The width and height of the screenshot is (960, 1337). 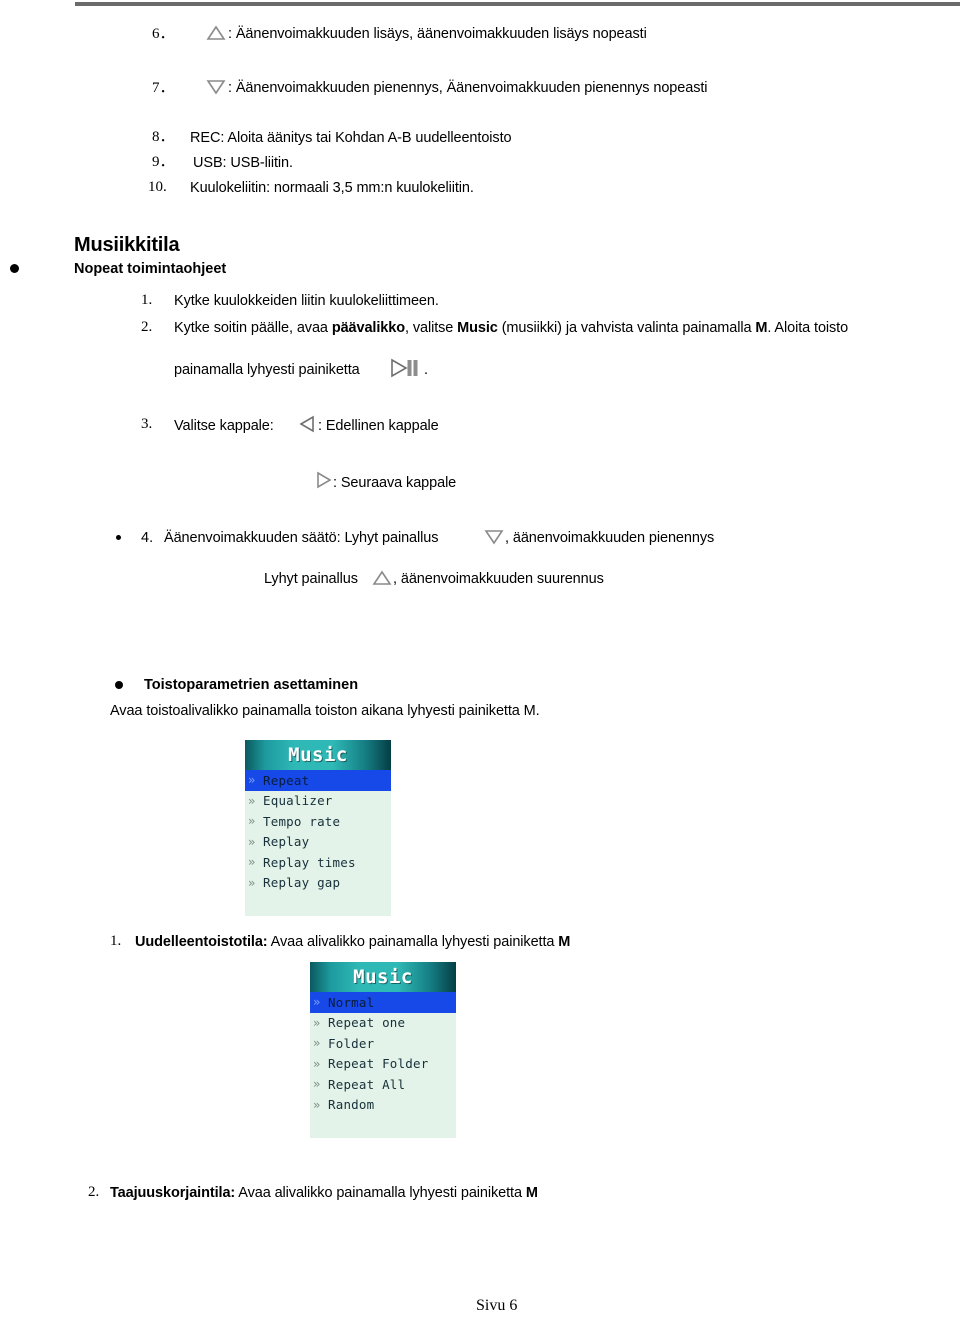 What do you see at coordinates (498, 579) in the screenshot?
I see `step-4-line2-b: , äänenvoimakkuuden suurennus` at bounding box center [498, 579].